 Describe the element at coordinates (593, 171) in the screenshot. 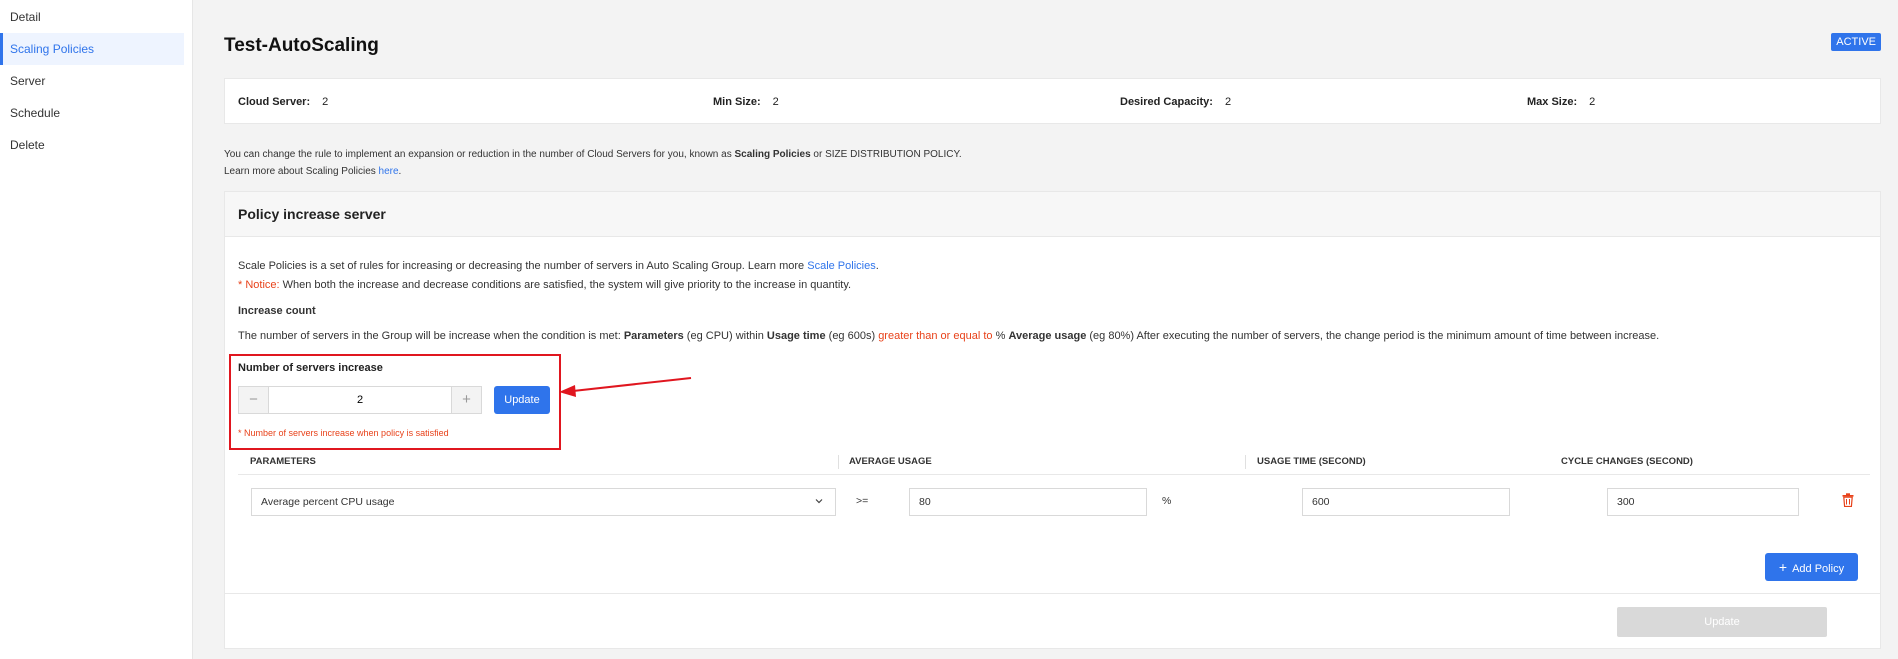

I see `info-line-2: Learn more about Scaling Policies here.` at that location.